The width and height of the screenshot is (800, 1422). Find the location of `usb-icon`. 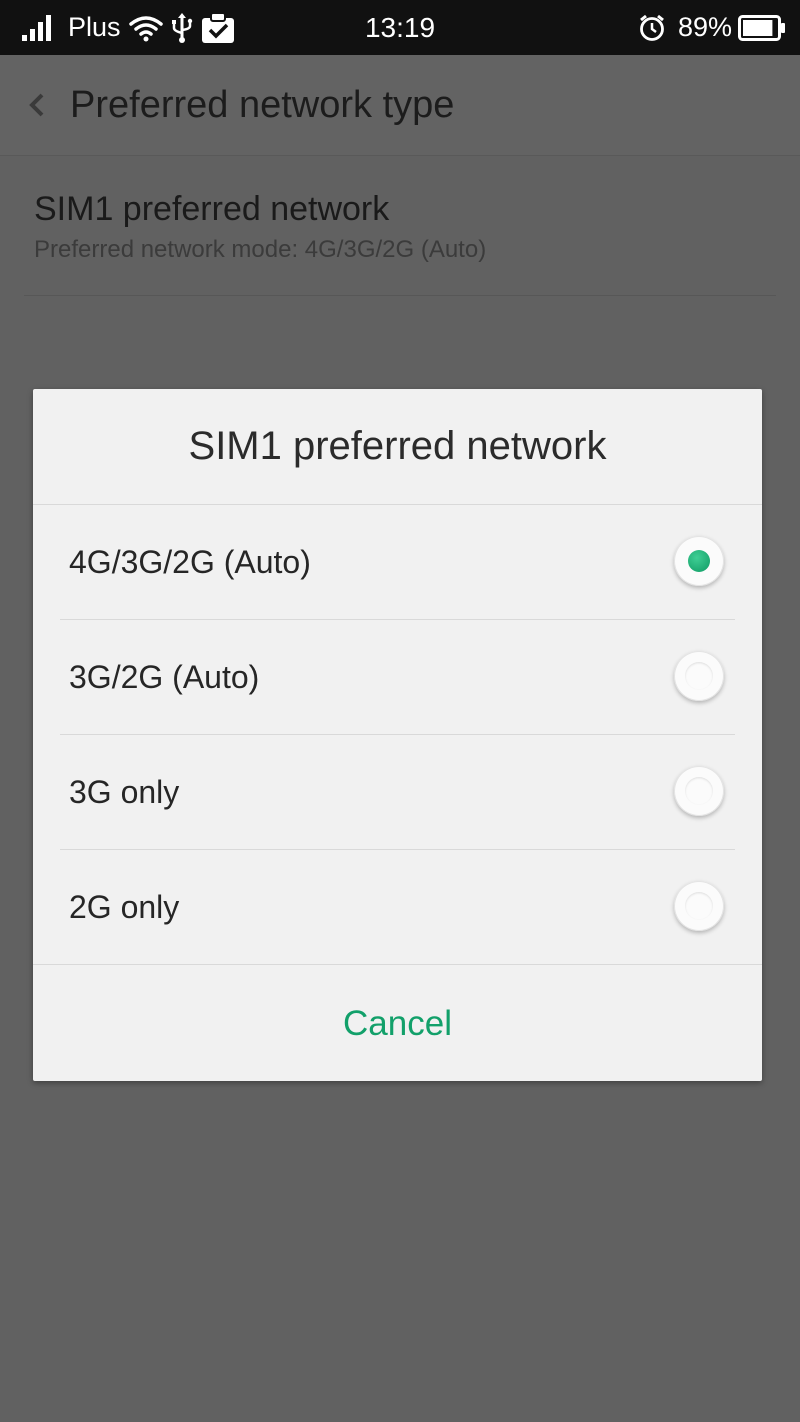

usb-icon is located at coordinates (182, 27).